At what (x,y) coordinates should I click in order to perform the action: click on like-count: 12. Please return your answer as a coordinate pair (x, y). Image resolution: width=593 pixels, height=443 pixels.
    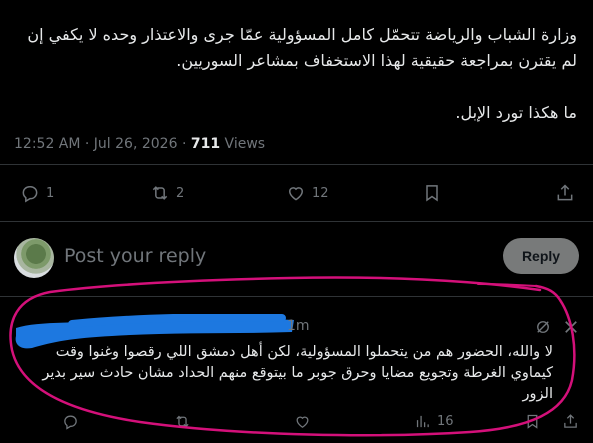
    Looking at the image, I should click on (320, 193).